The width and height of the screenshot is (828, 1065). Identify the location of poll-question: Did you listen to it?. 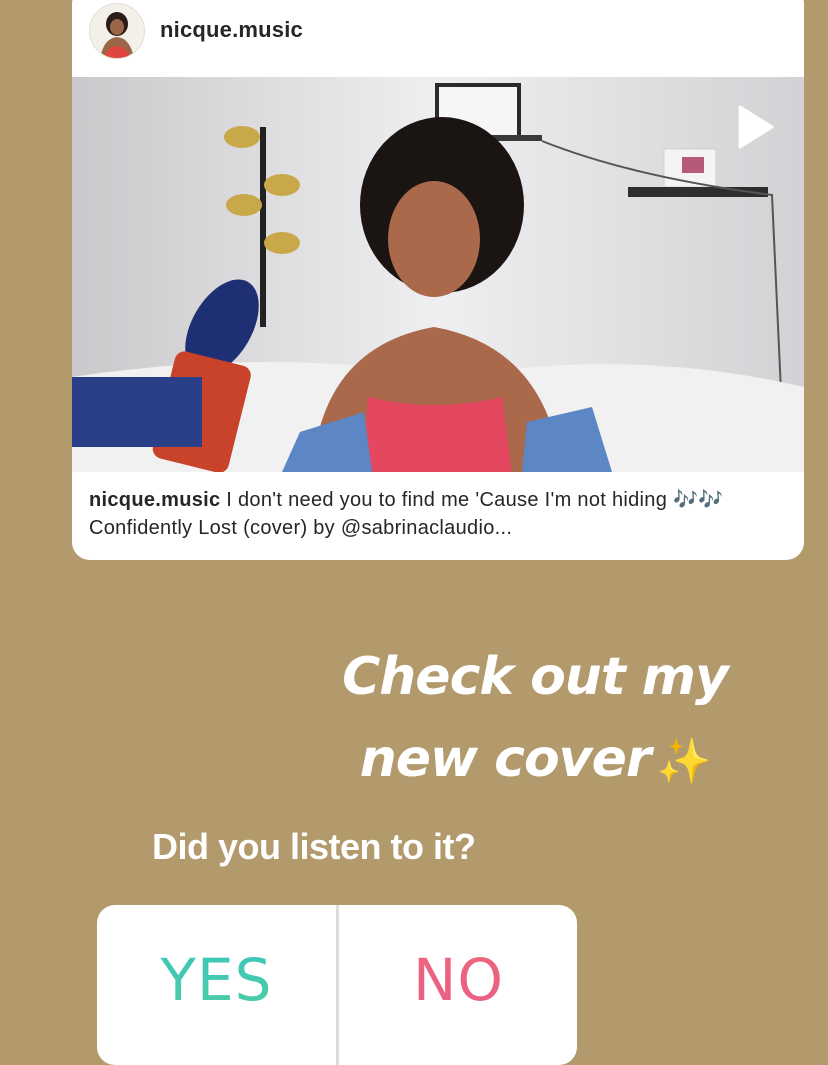
(314, 846).